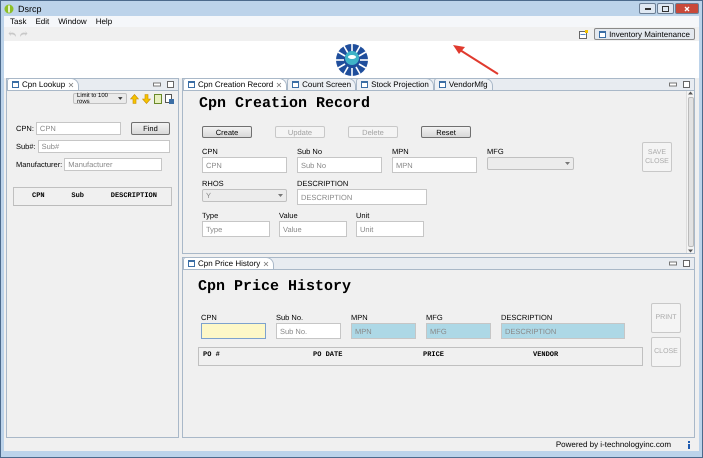 The image size is (703, 458). I want to click on editor-tab: VendorMfg, so click(463, 84).